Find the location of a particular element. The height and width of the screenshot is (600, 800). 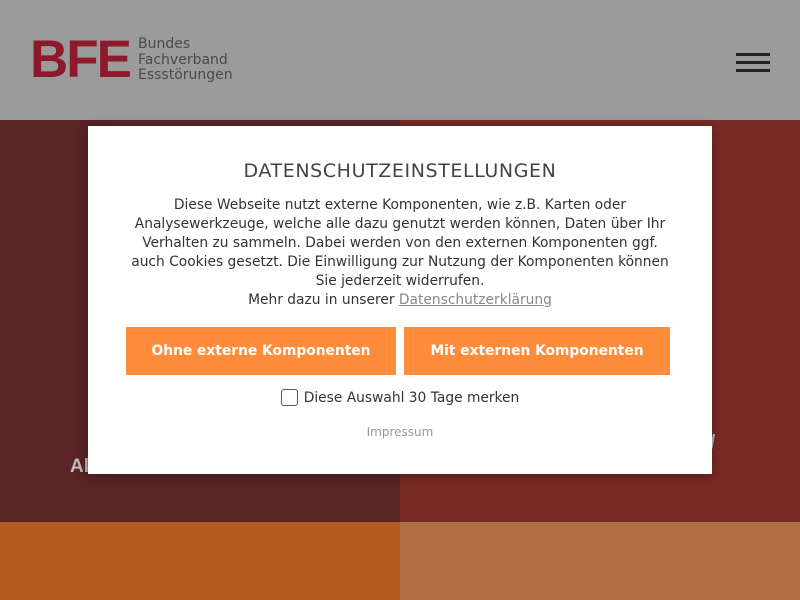

impressum-link: Impressum is located at coordinates (400, 432).